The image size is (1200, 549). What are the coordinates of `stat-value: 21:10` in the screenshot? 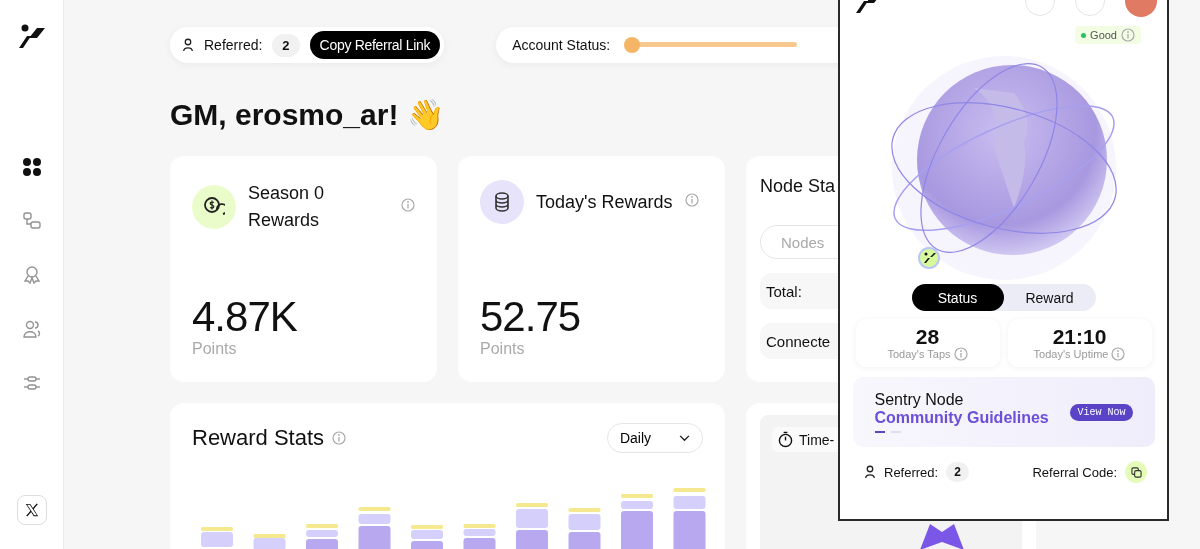 It's located at (1079, 336).